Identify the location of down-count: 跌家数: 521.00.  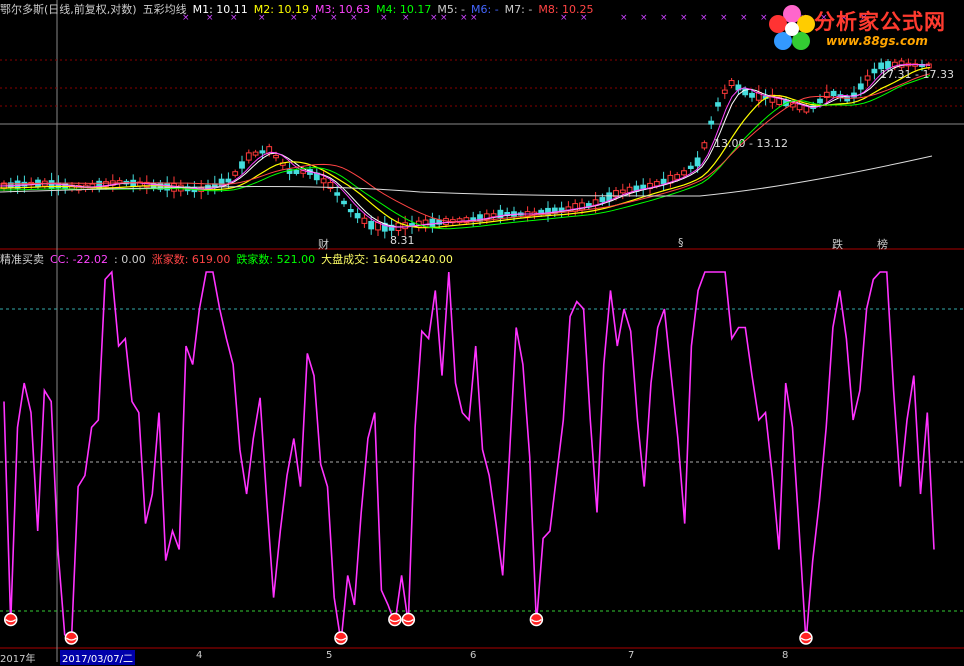
(276, 259).